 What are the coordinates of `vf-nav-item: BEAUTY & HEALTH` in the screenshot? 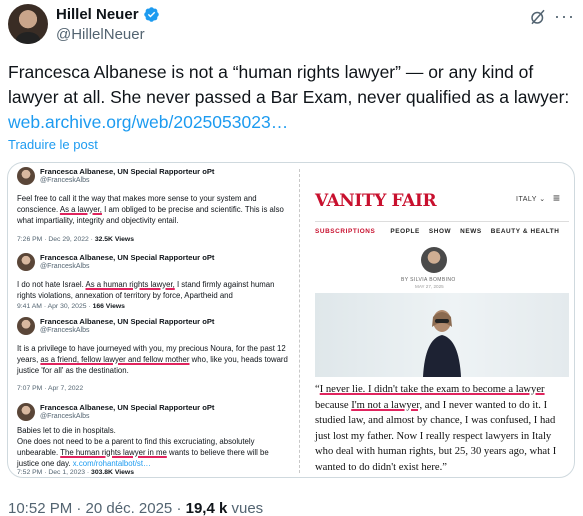 It's located at (525, 231).